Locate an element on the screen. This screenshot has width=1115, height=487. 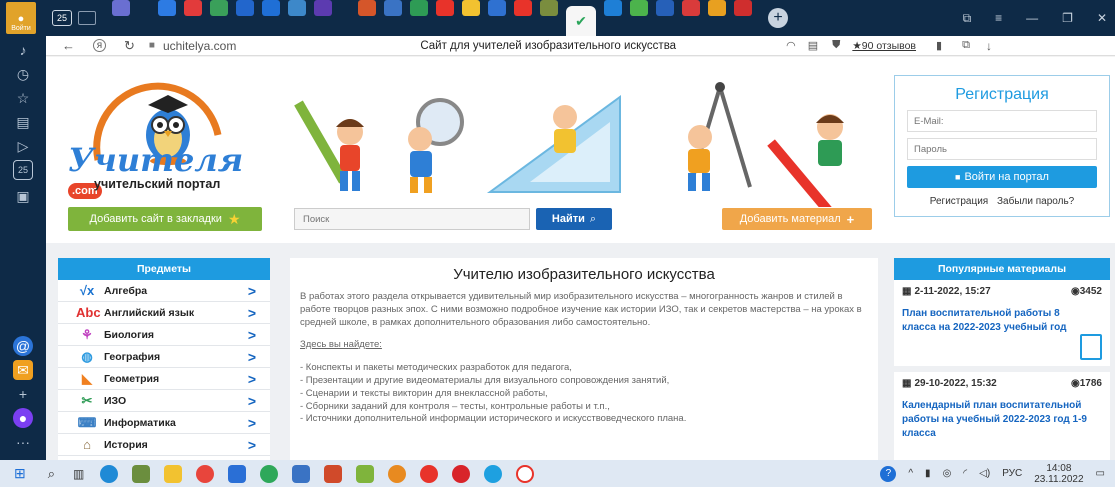
url-text: uchitelya.com is located at coordinates (199, 46).